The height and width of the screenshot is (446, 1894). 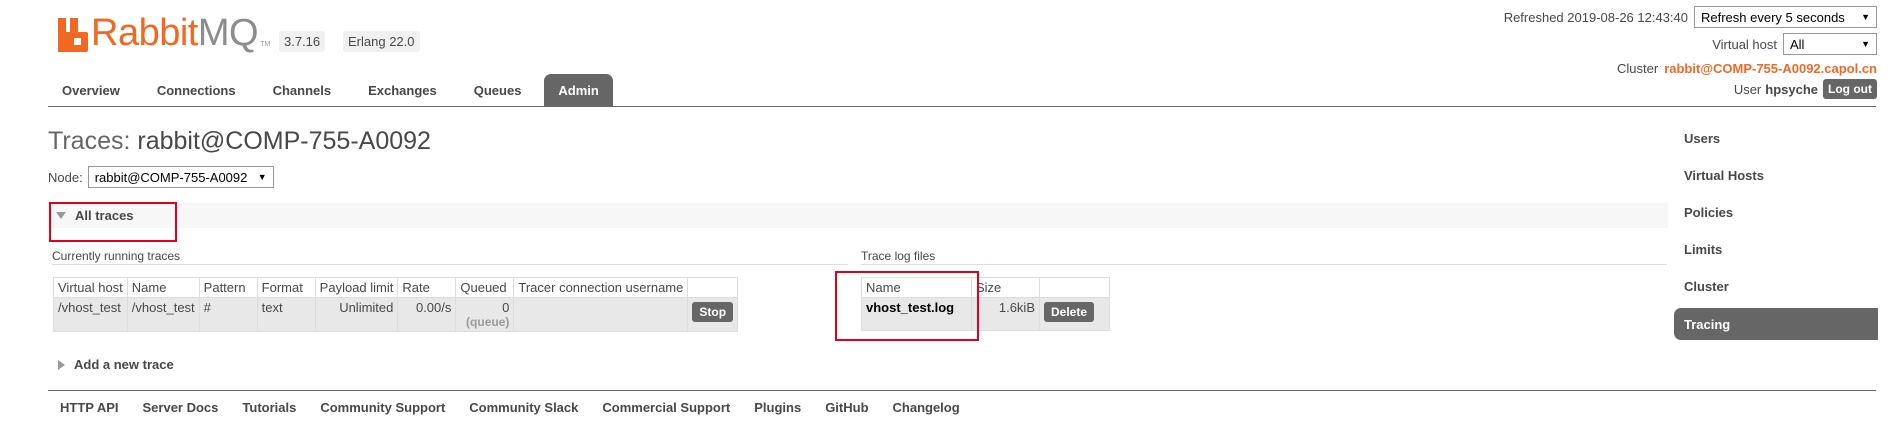 I want to click on cell-format: text, so click(x=286, y=314).